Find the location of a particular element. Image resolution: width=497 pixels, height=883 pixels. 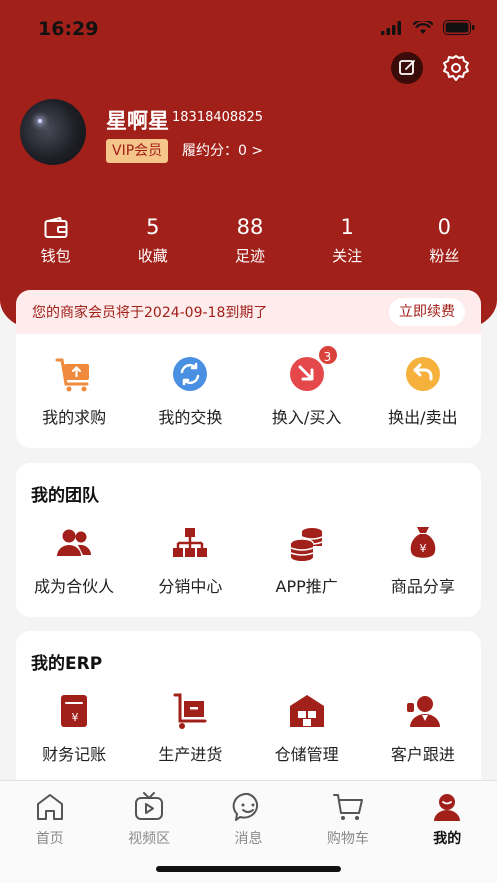

stat-value: 5 is located at coordinates (153, 227).